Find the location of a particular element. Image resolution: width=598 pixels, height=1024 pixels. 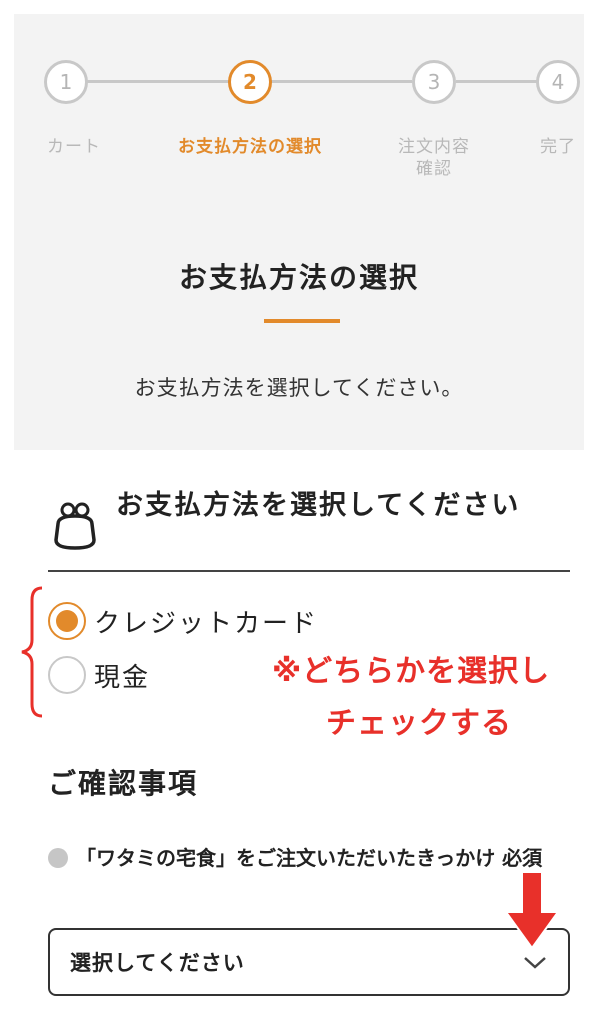

step-1-circle: 1 is located at coordinates (66, 82).